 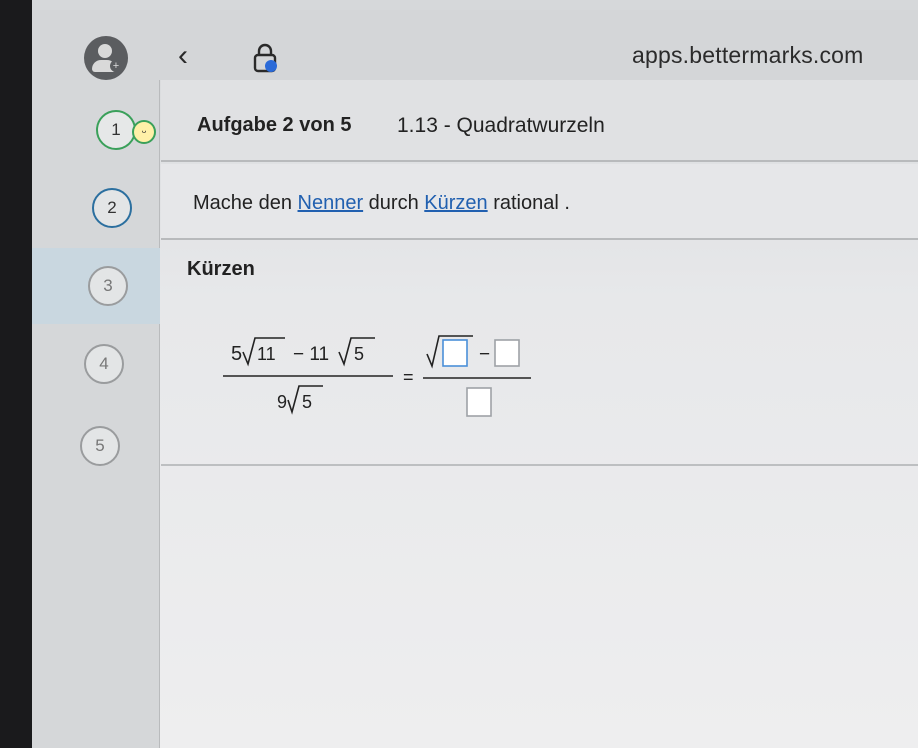 I want to click on step-1: 1, so click(x=116, y=130).